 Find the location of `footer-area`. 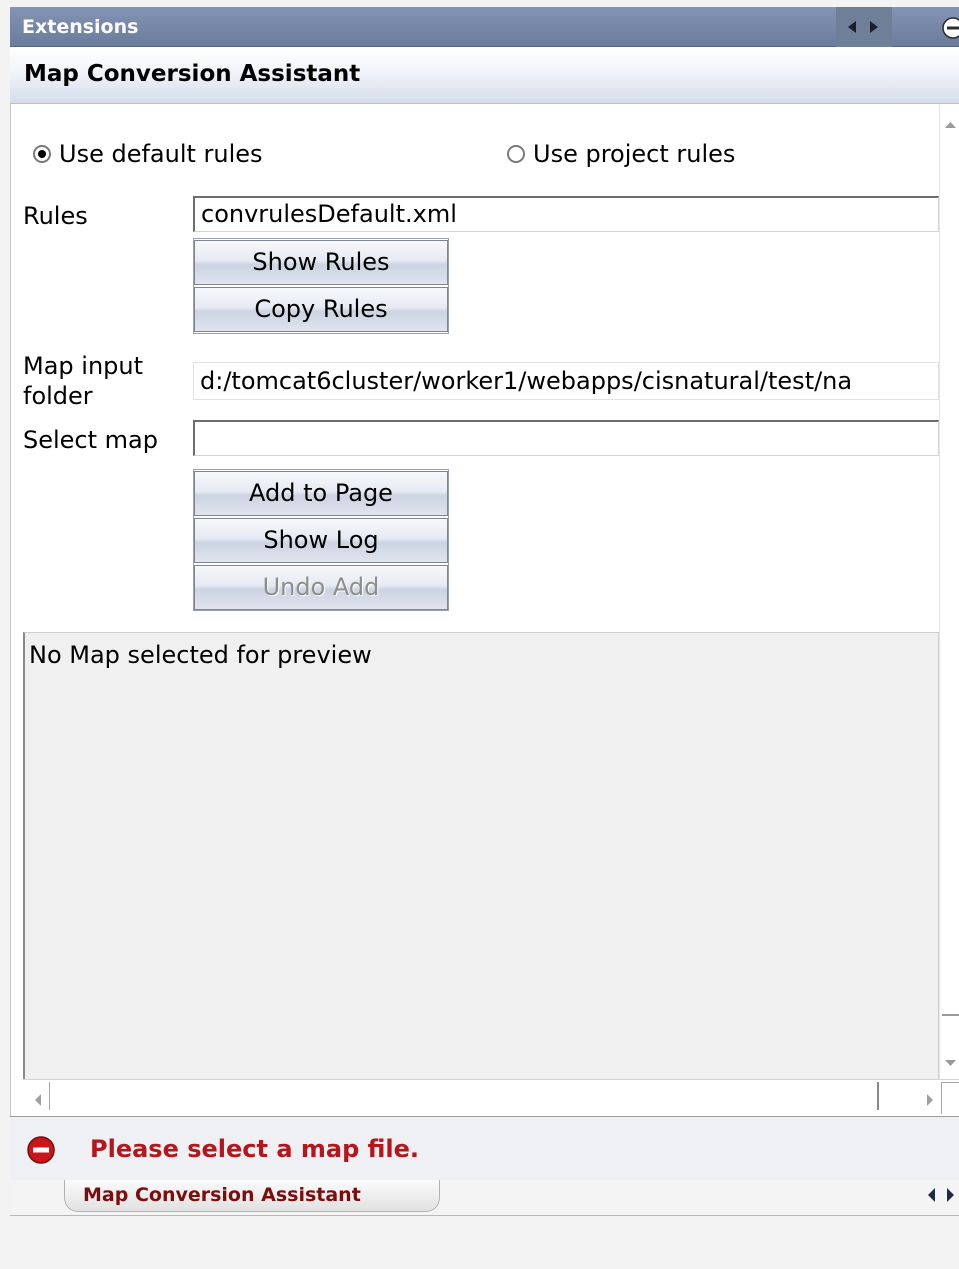

footer-area is located at coordinates (484, 1242).